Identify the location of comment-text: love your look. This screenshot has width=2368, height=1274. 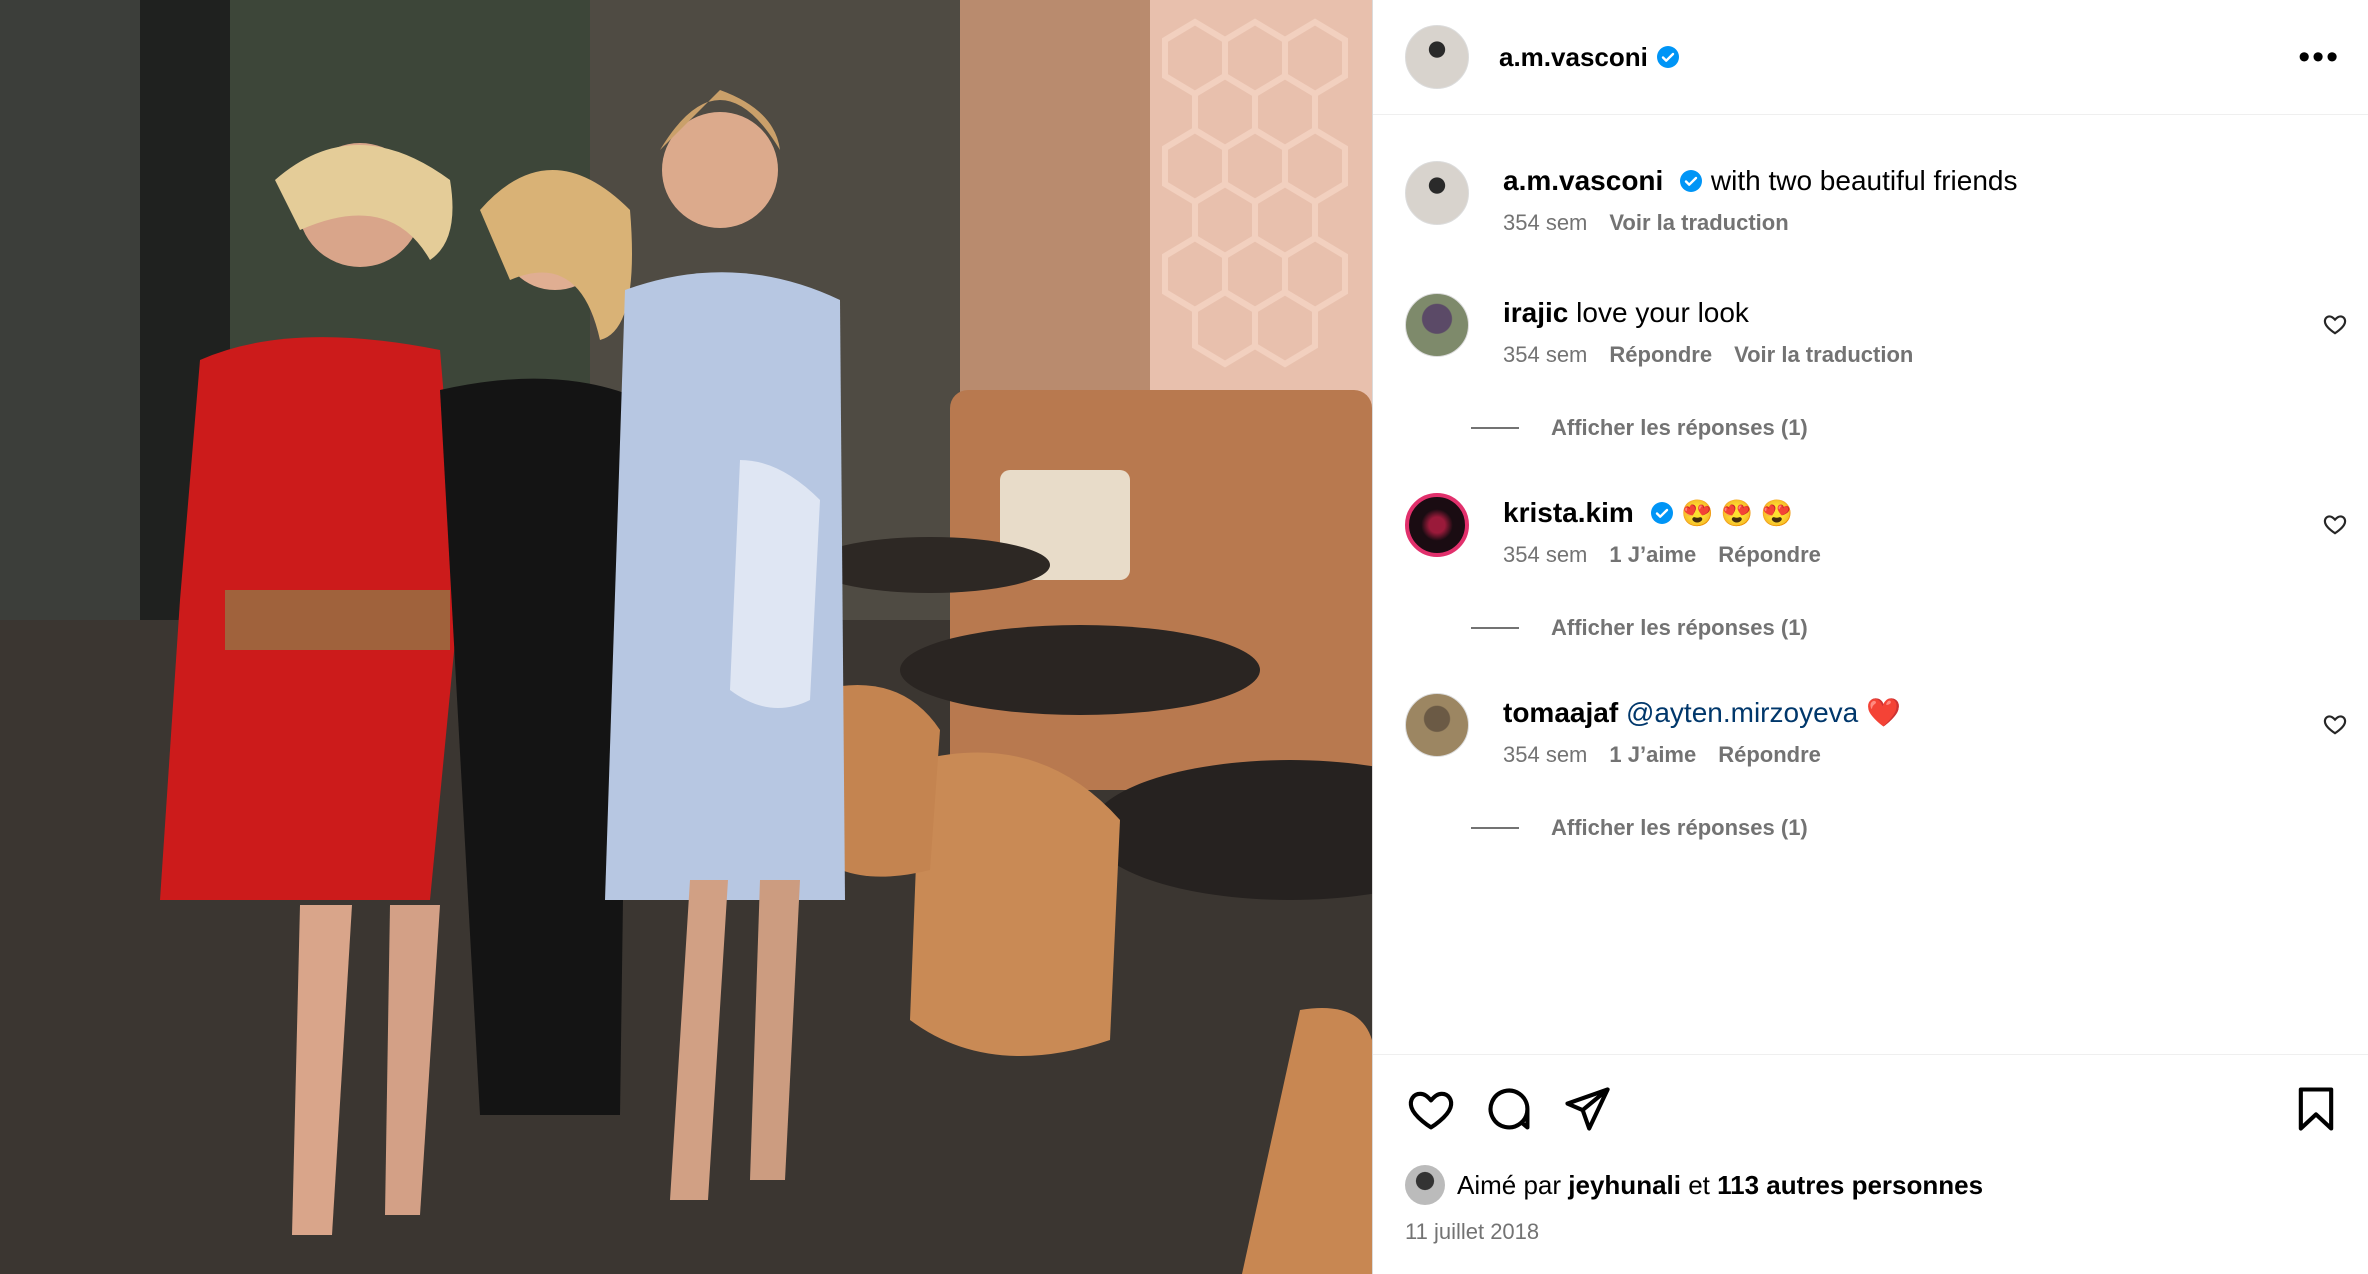
(1662, 312).